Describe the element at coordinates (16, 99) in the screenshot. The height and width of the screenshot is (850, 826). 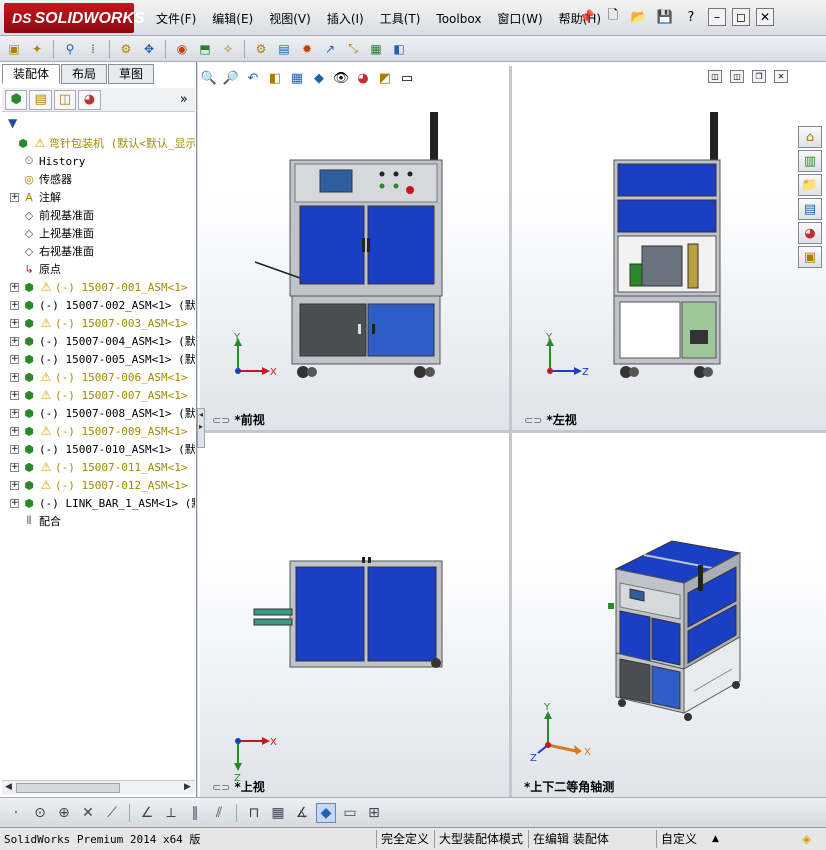
I see `feature-manager-icon: ⬢` at that location.